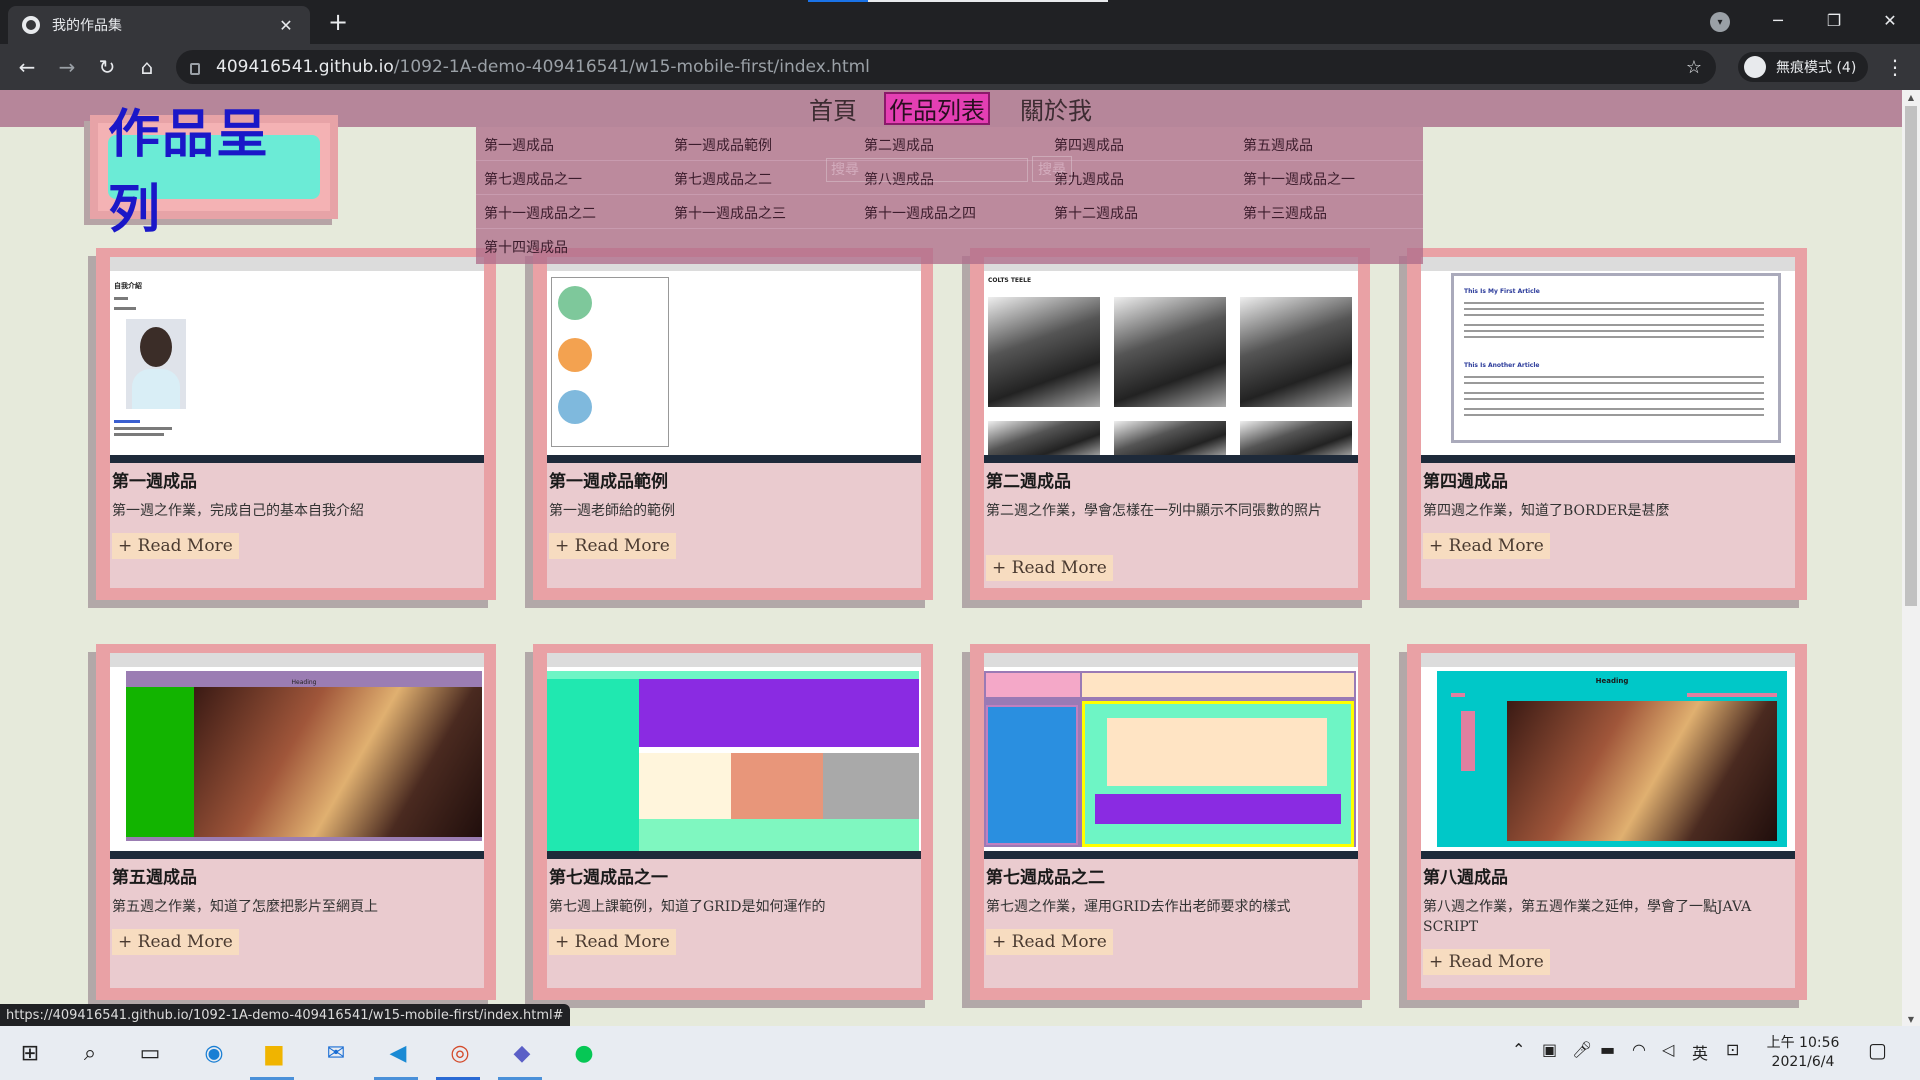  I want to click on start-windows-icon: ⊞, so click(30, 1053).